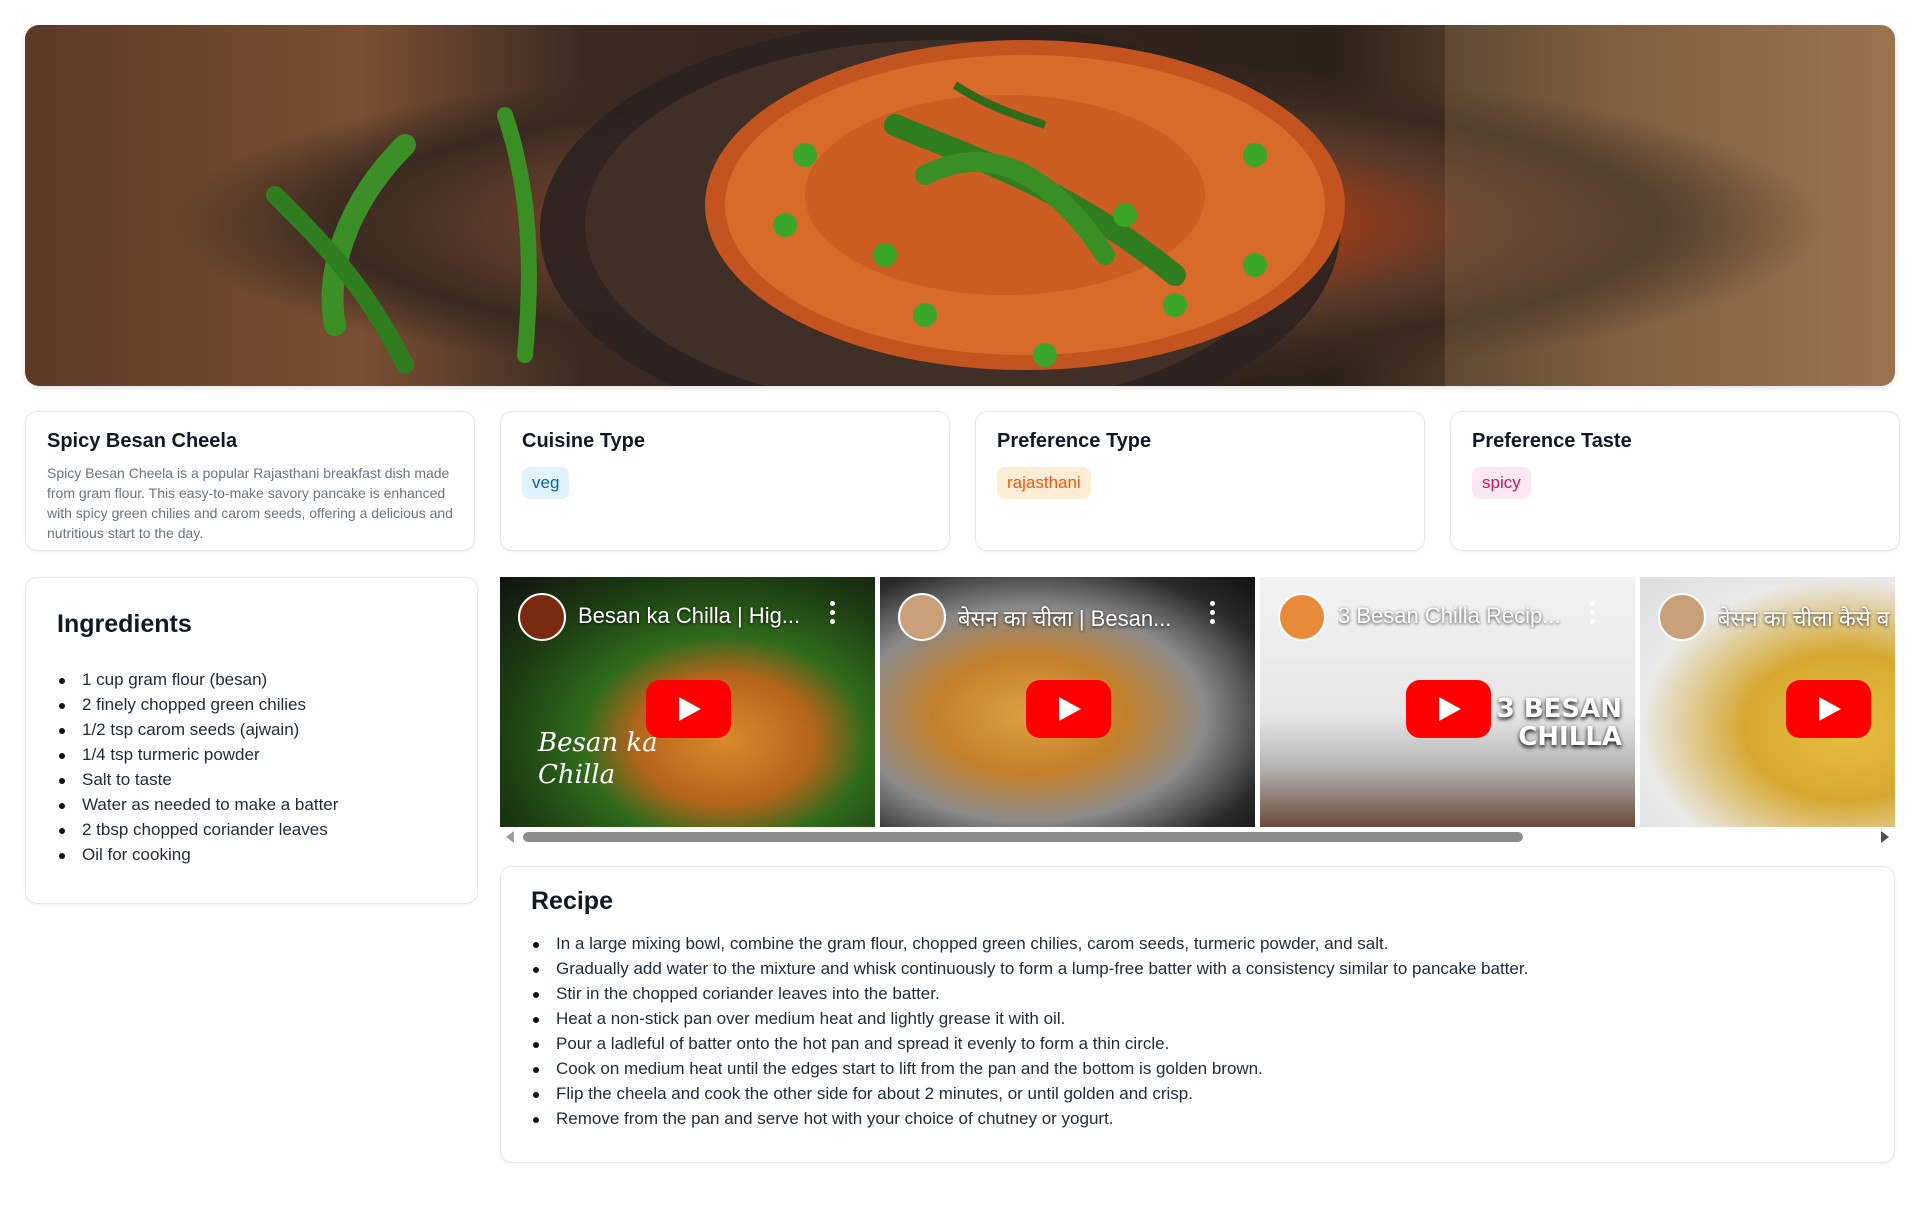 The height and width of the screenshot is (1205, 1920). Describe the element at coordinates (251, 854) in the screenshot. I see `list-item: Oil for cooking` at that location.